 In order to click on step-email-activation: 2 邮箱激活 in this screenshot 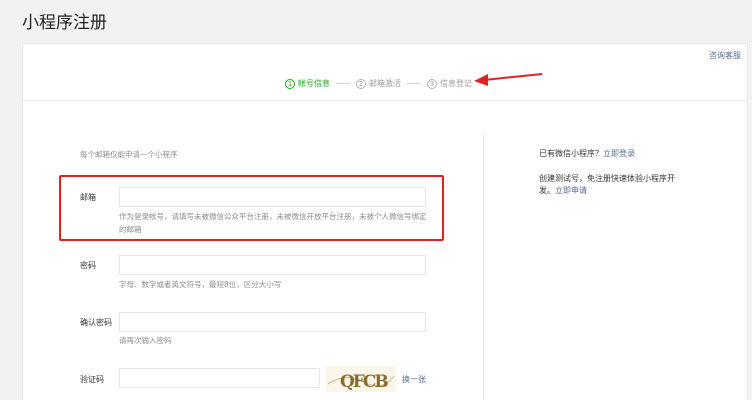, I will do `click(378, 83)`.